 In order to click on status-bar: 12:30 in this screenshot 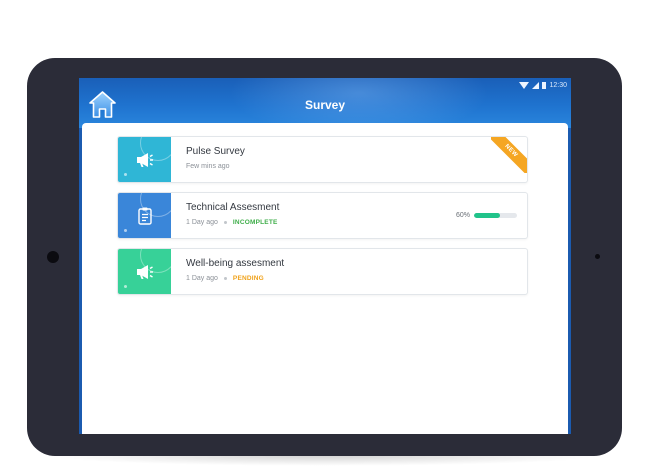, I will do `click(543, 85)`.